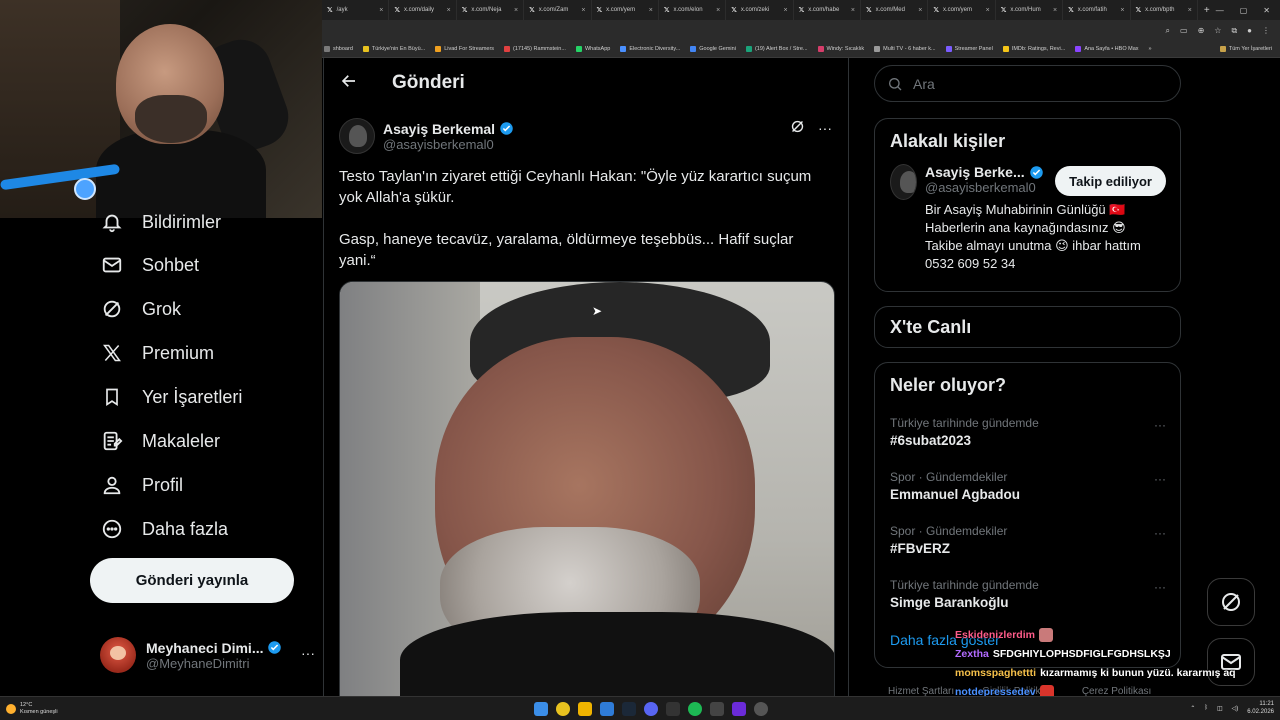  Describe the element at coordinates (1249, 49) in the screenshot. I see `all-bookmarks: Tüm Yer İşaretleri` at that location.